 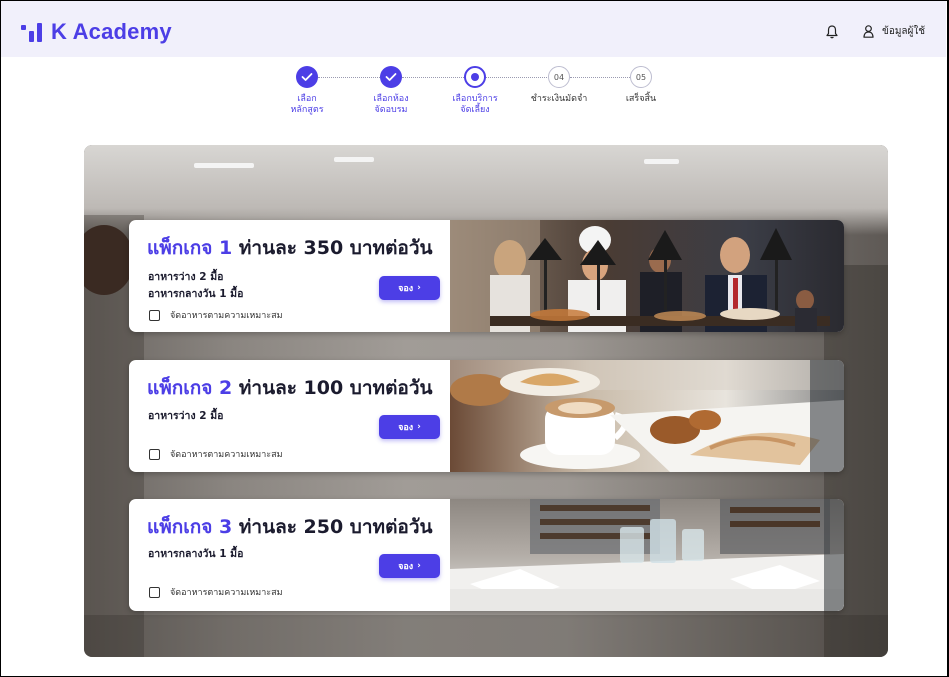 I want to click on step-label: เลือกห้อง จัดอบรม, so click(x=391, y=104).